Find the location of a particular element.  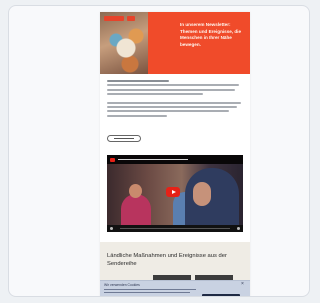

cookie-banner-title: Wir verwenden Cookies is located at coordinates (122, 285).